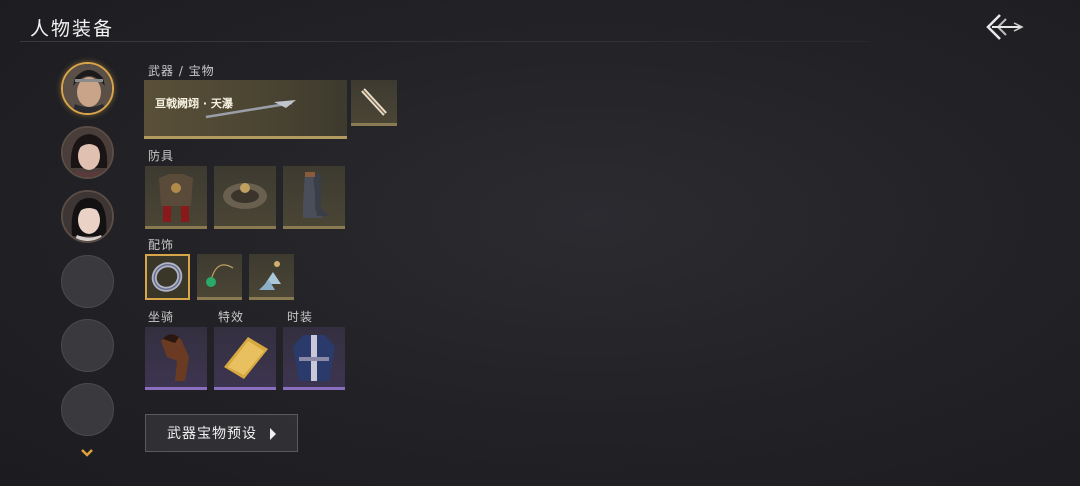 This screenshot has height=486, width=1080. I want to click on back-button, so click(1003, 27).